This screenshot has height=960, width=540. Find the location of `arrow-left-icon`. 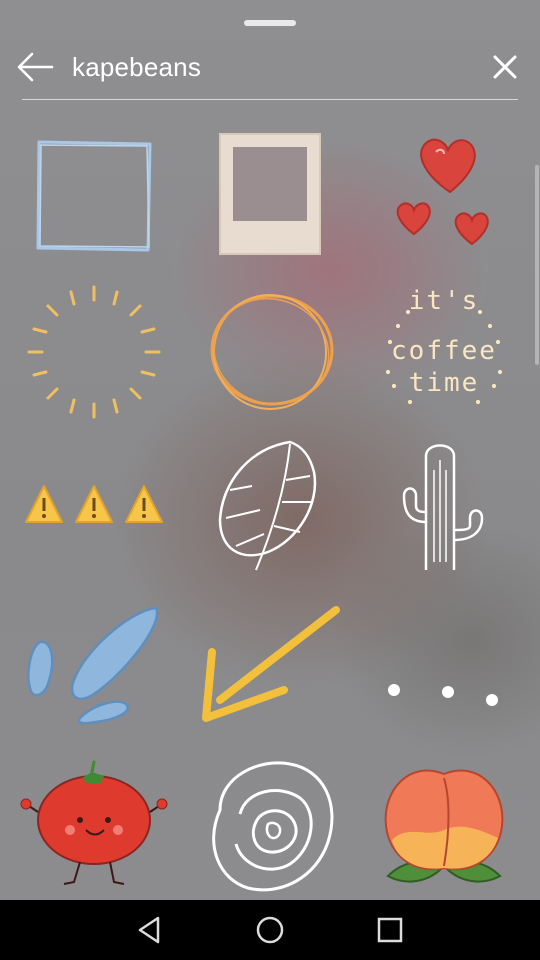

arrow-left-icon is located at coordinates (35, 67).